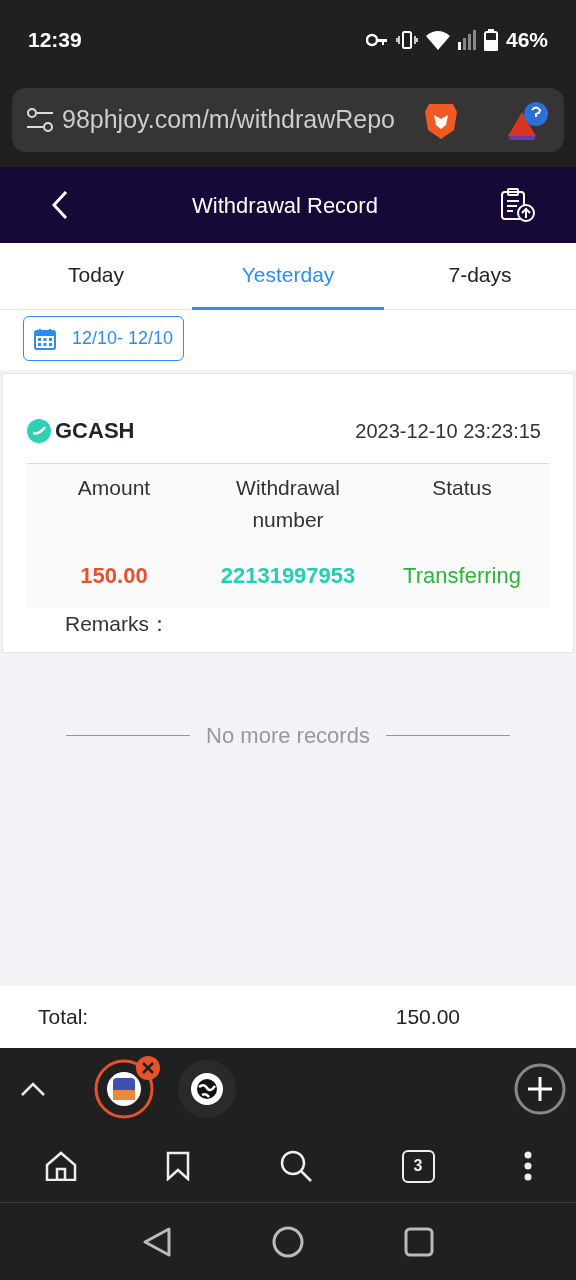 The width and height of the screenshot is (576, 1280). What do you see at coordinates (406, 40) in the screenshot?
I see `vibrate-icon` at bounding box center [406, 40].